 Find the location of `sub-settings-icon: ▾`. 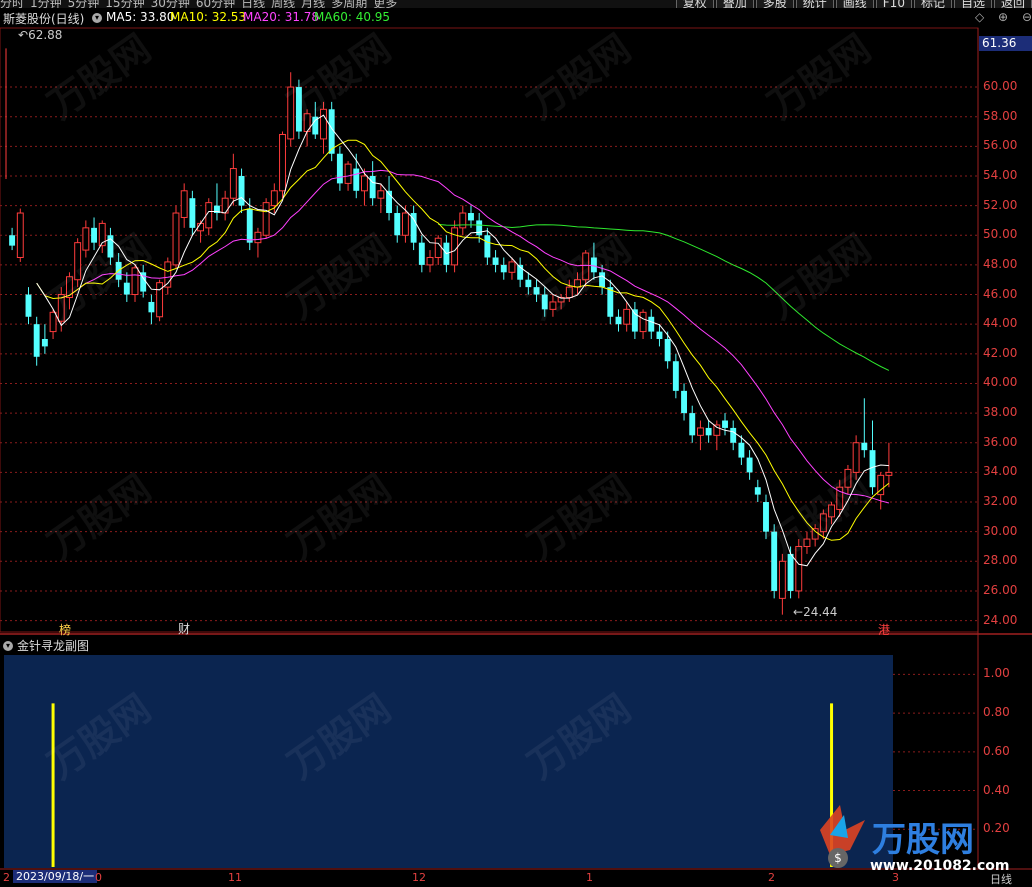

sub-settings-icon: ▾ is located at coordinates (8, 645).